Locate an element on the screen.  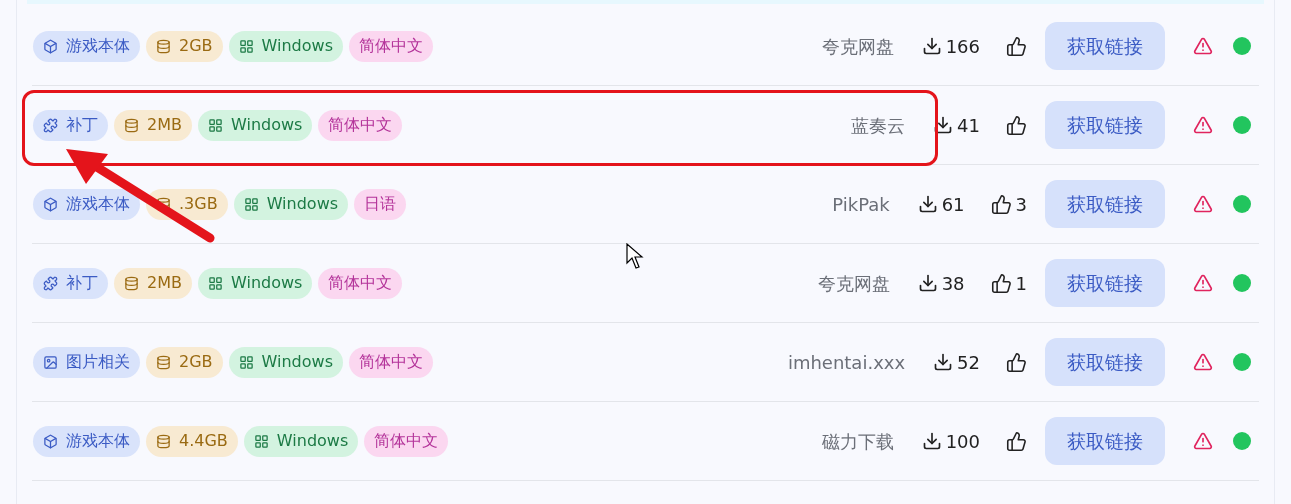
download-count: 38 is located at coordinates (953, 283).